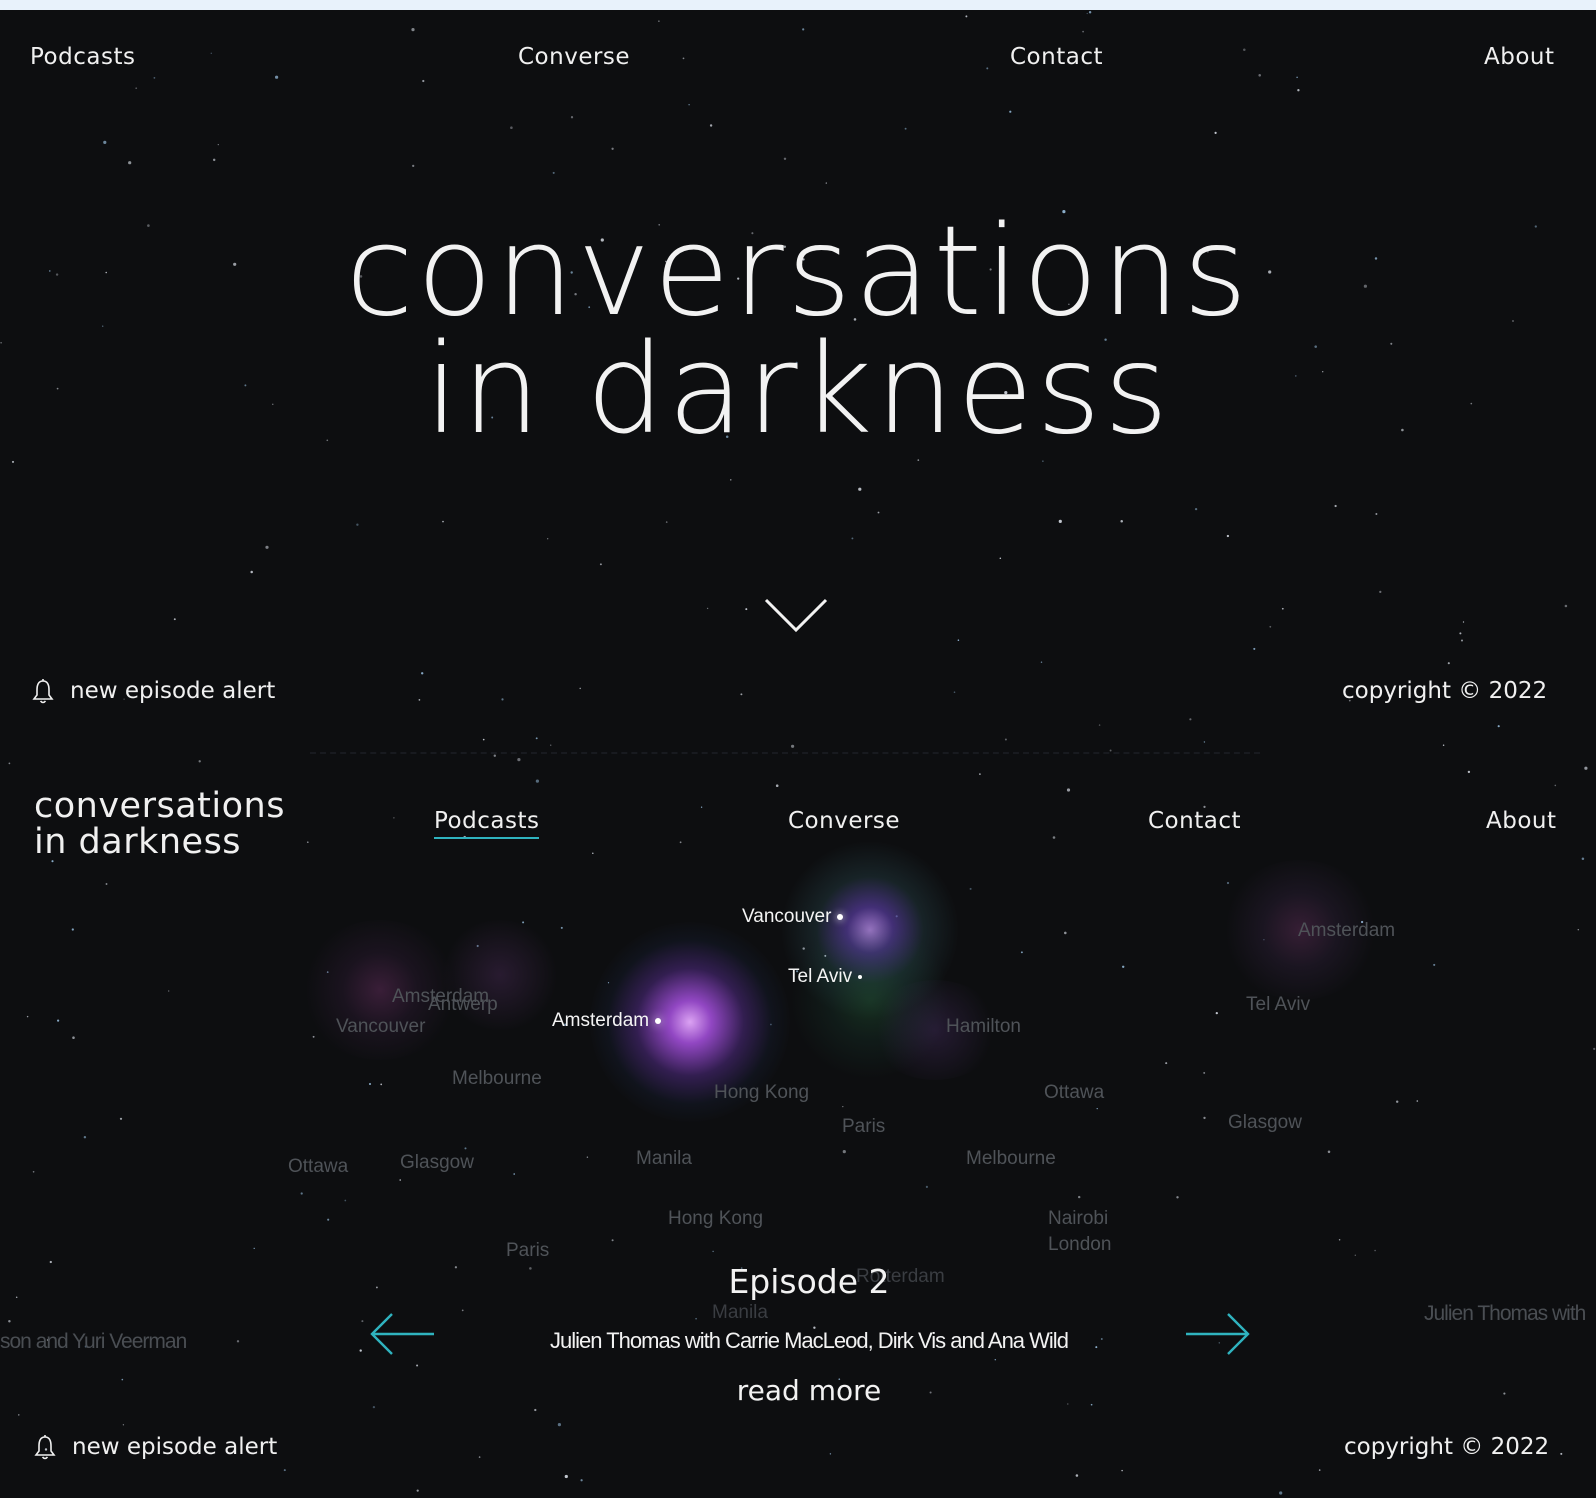  I want to click on nav-about-link: About, so click(1519, 57).